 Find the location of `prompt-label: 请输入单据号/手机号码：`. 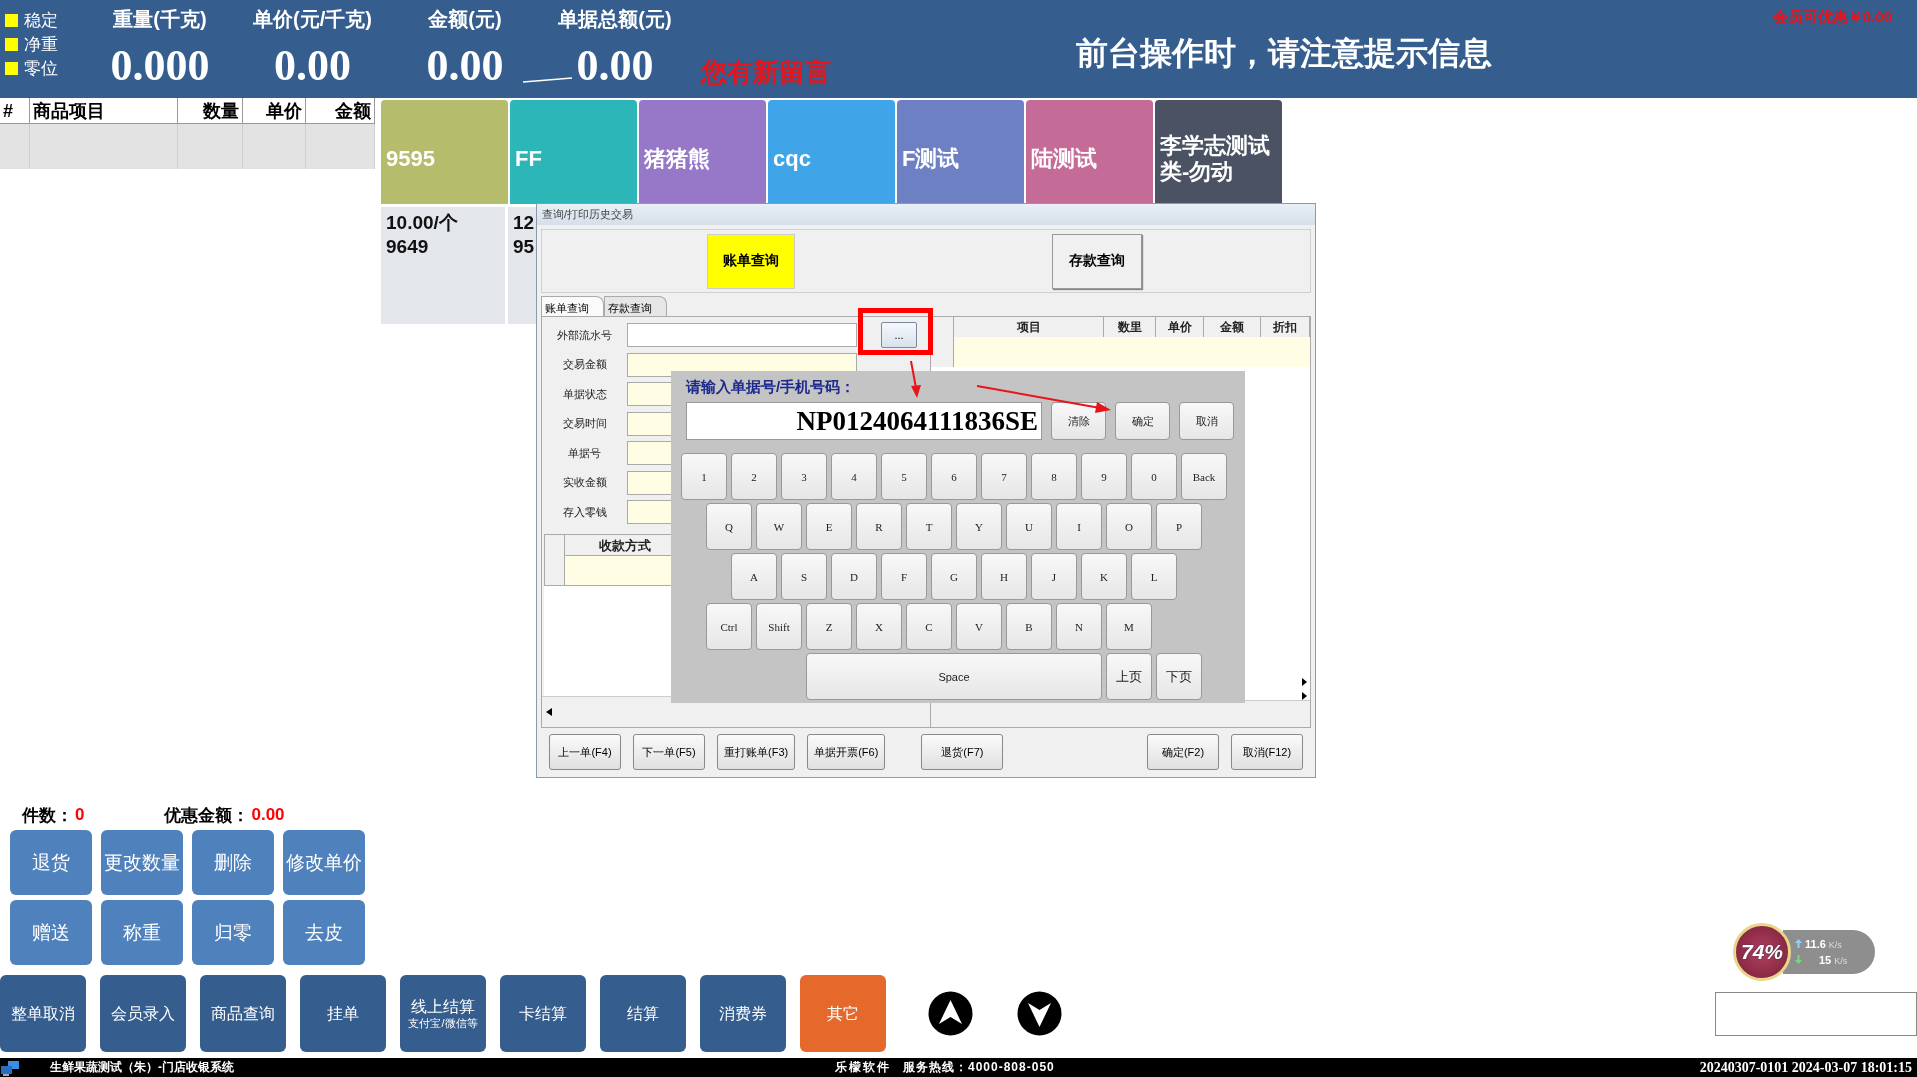

prompt-label: 请输入单据号/手机号码： is located at coordinates (771, 387).